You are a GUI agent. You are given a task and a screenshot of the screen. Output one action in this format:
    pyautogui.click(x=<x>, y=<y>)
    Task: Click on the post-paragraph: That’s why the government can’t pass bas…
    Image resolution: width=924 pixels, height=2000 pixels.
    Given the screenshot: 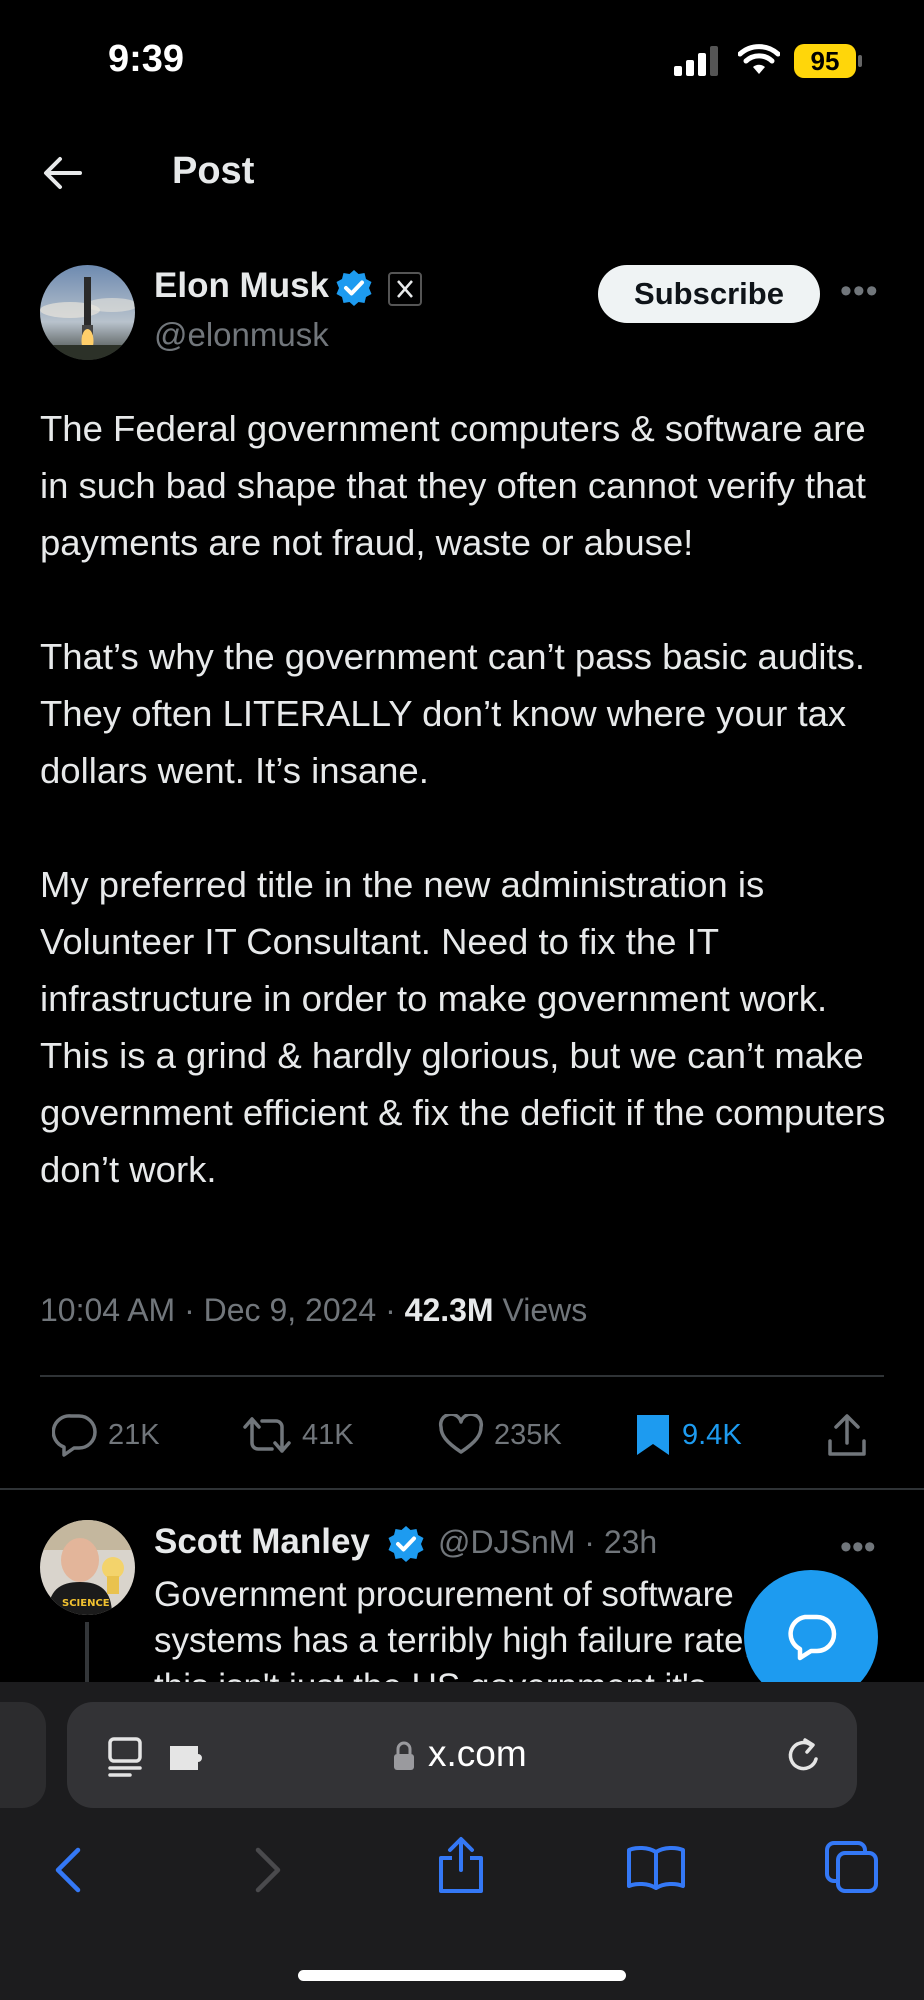 What is the action you would take?
    pyautogui.click(x=453, y=713)
    